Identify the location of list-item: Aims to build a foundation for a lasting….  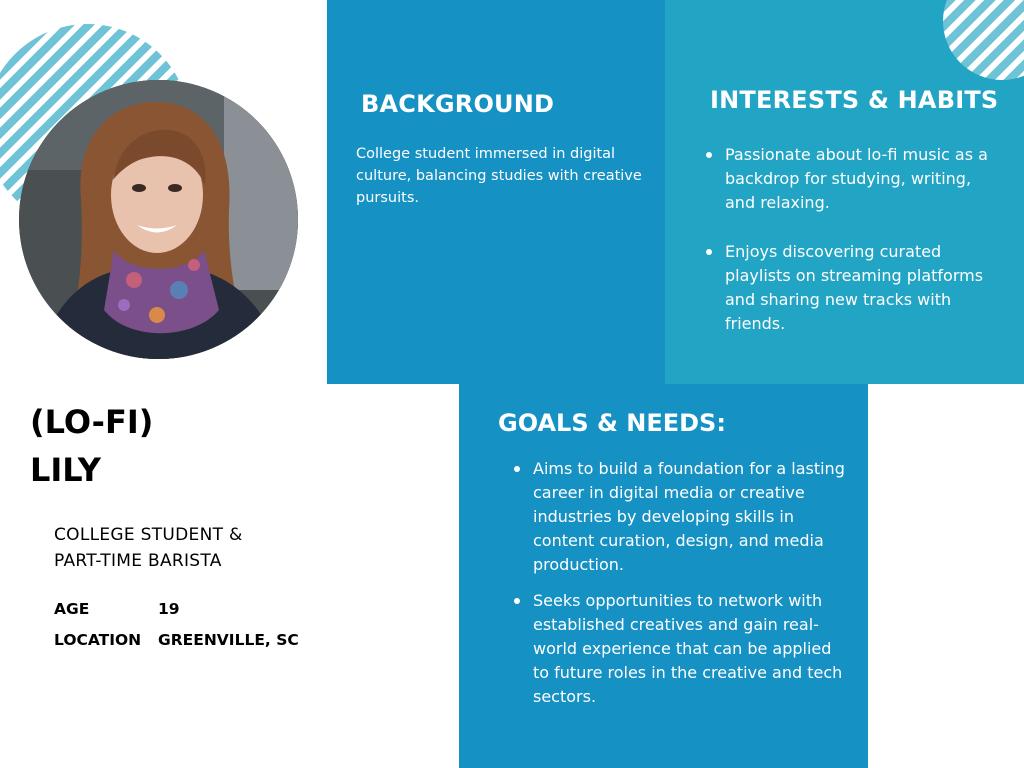
(681, 517).